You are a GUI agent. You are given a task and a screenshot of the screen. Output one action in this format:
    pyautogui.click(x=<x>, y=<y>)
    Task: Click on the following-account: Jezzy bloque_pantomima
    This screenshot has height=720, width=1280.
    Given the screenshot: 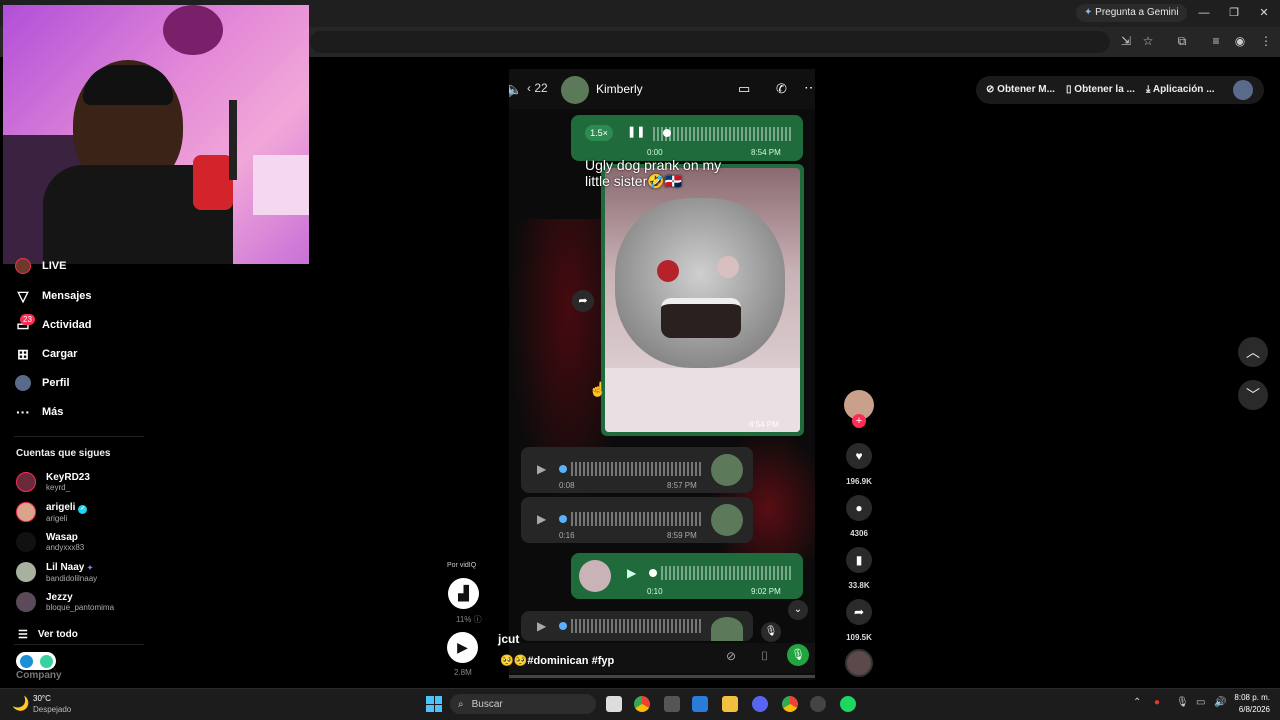 What is the action you would take?
    pyautogui.click(x=65, y=602)
    